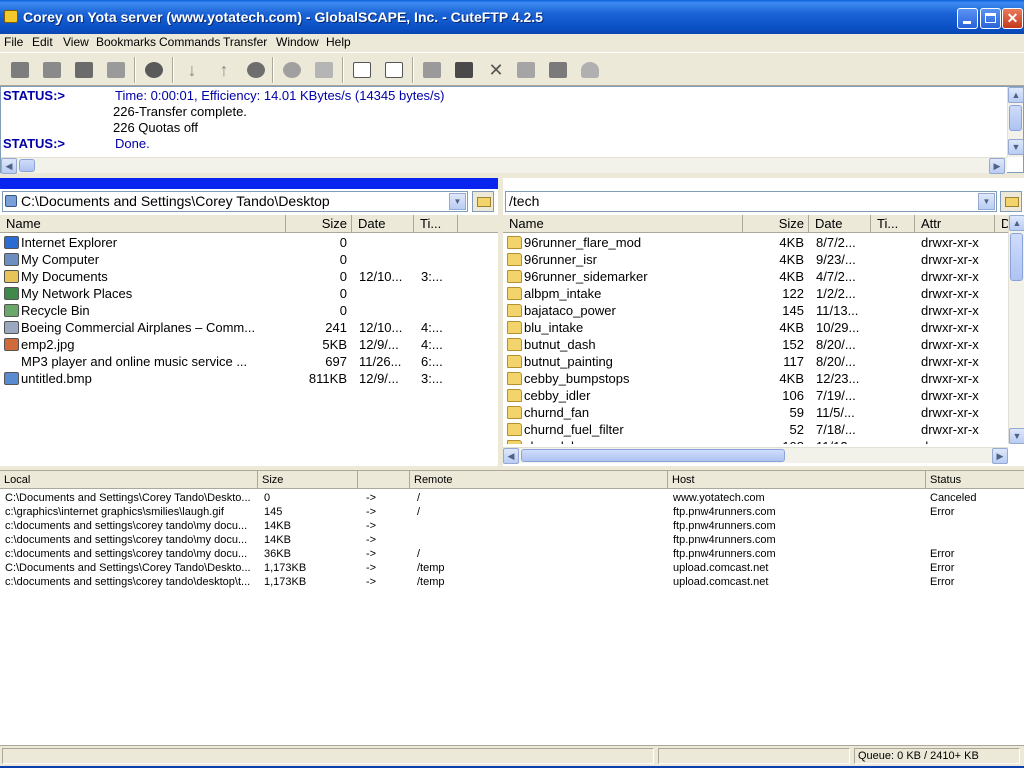  What do you see at coordinates (42, 42) in the screenshot?
I see `menu-edit: Edit` at bounding box center [42, 42].